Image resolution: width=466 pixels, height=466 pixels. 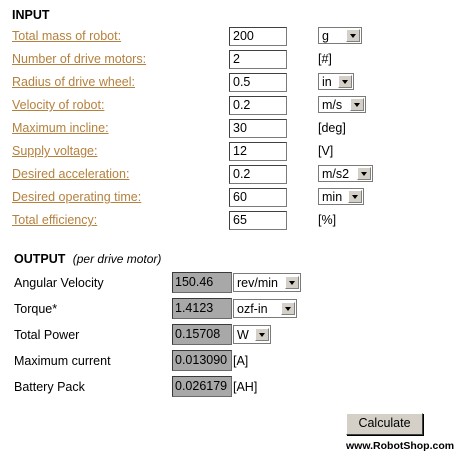 What do you see at coordinates (117, 259) in the screenshot?
I see `output-subheading: (per drive motor)` at bounding box center [117, 259].